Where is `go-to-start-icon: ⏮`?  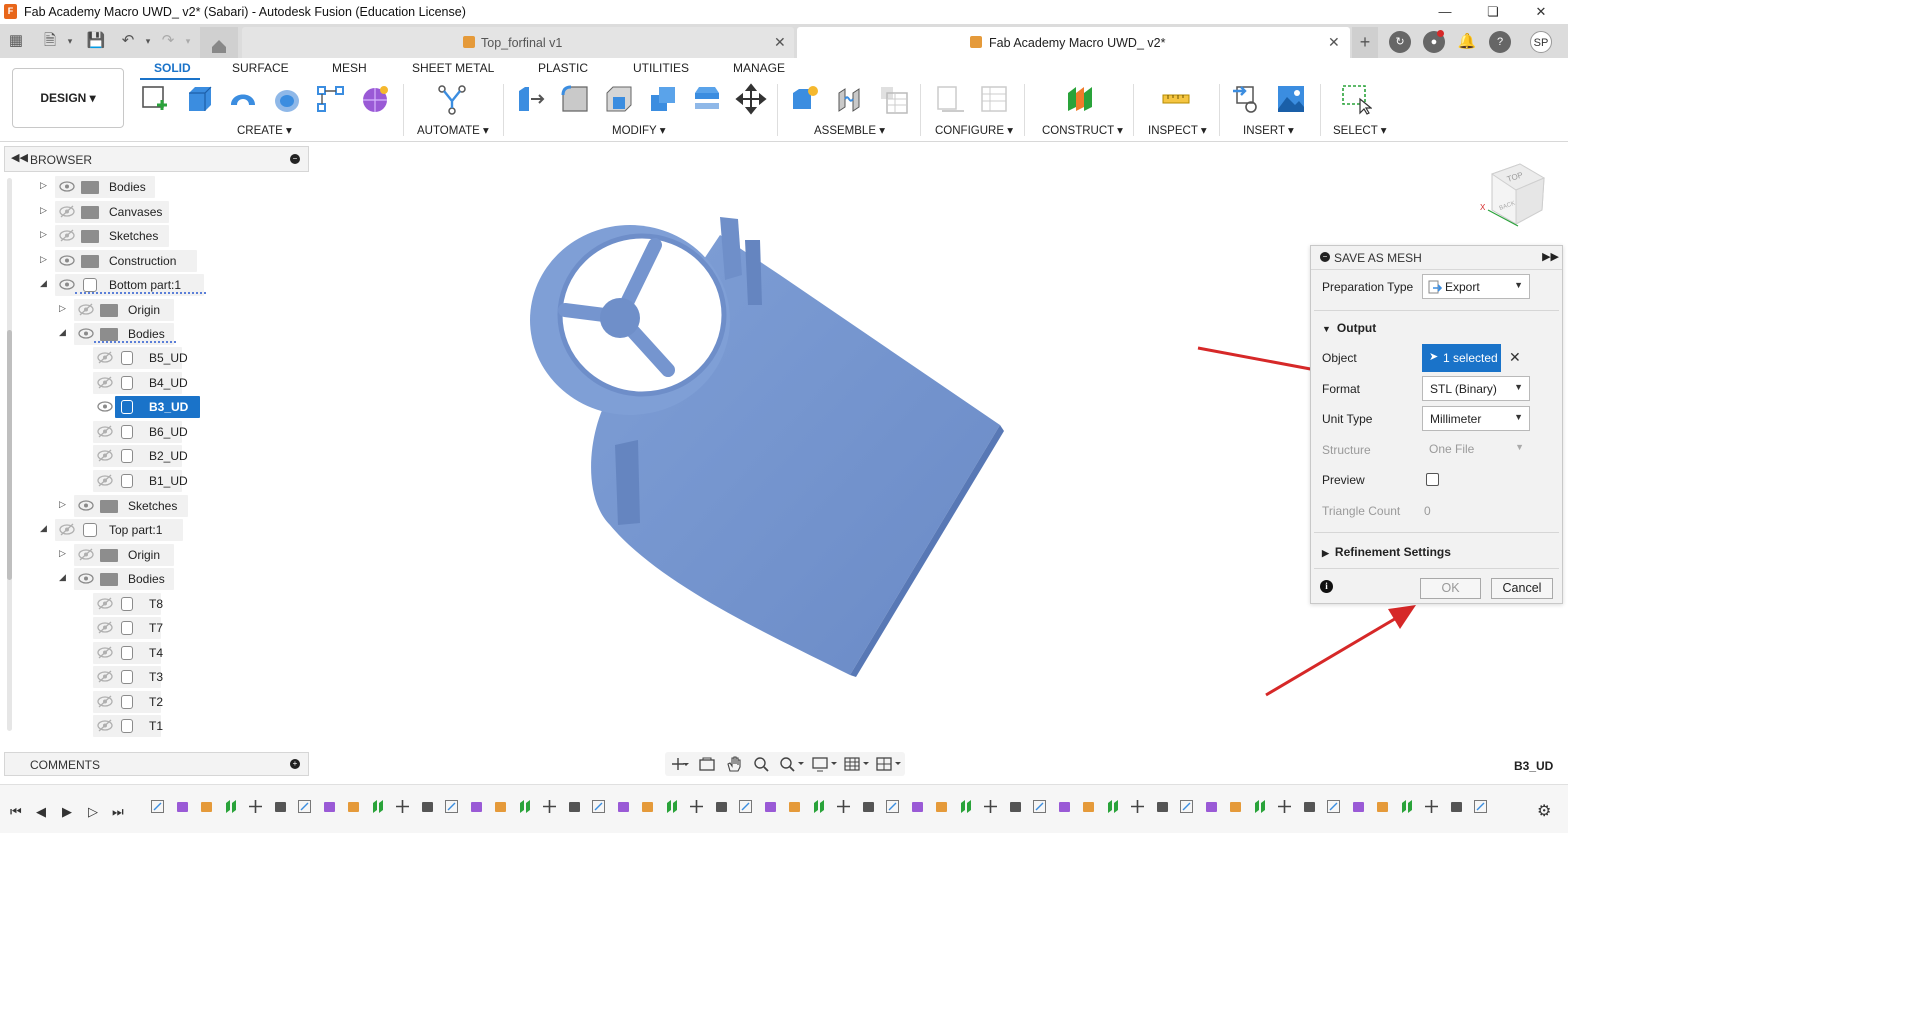 go-to-start-icon: ⏮ is located at coordinates (16, 812).